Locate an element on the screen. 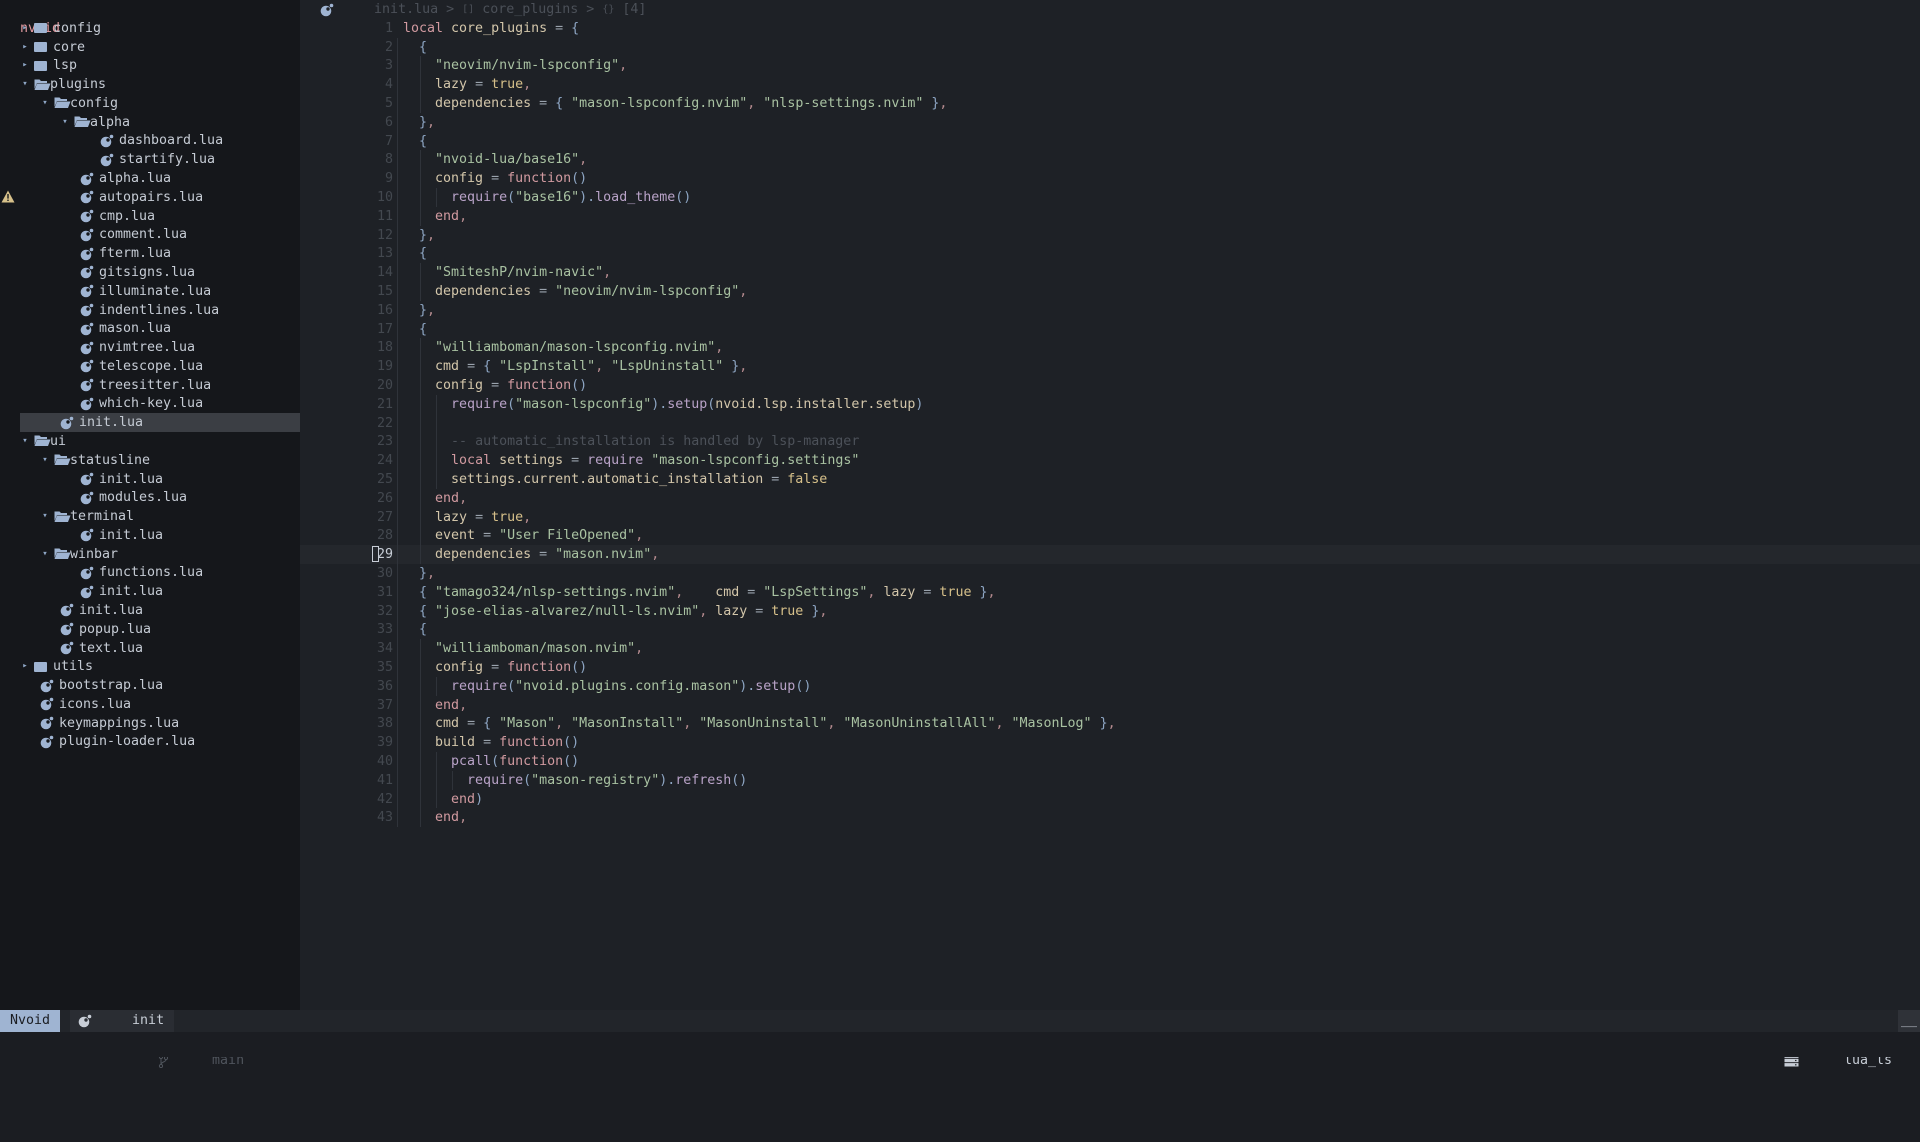 The height and width of the screenshot is (1142, 1920). code-line: 18 "williamboman/mason-lspconfig.nvim", is located at coordinates (1110, 347).